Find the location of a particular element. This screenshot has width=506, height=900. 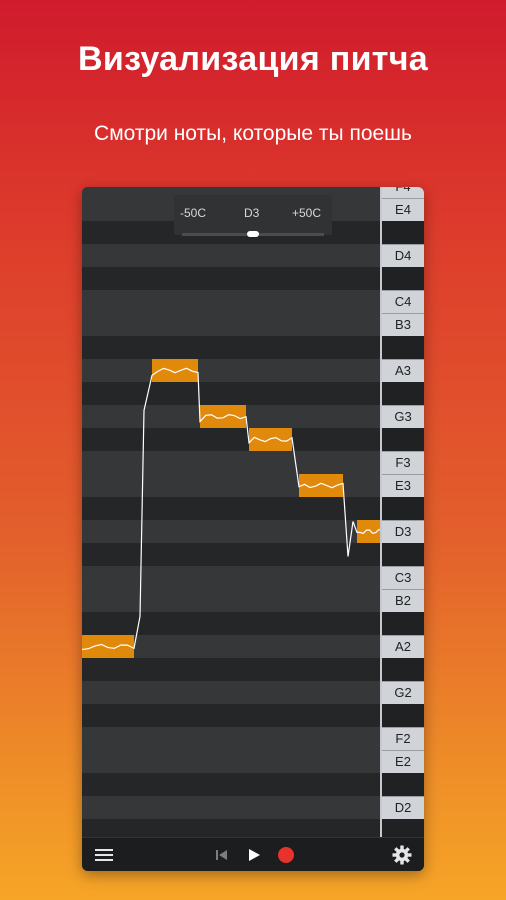

tuner-plus-label: +50C is located at coordinates (307, 213).